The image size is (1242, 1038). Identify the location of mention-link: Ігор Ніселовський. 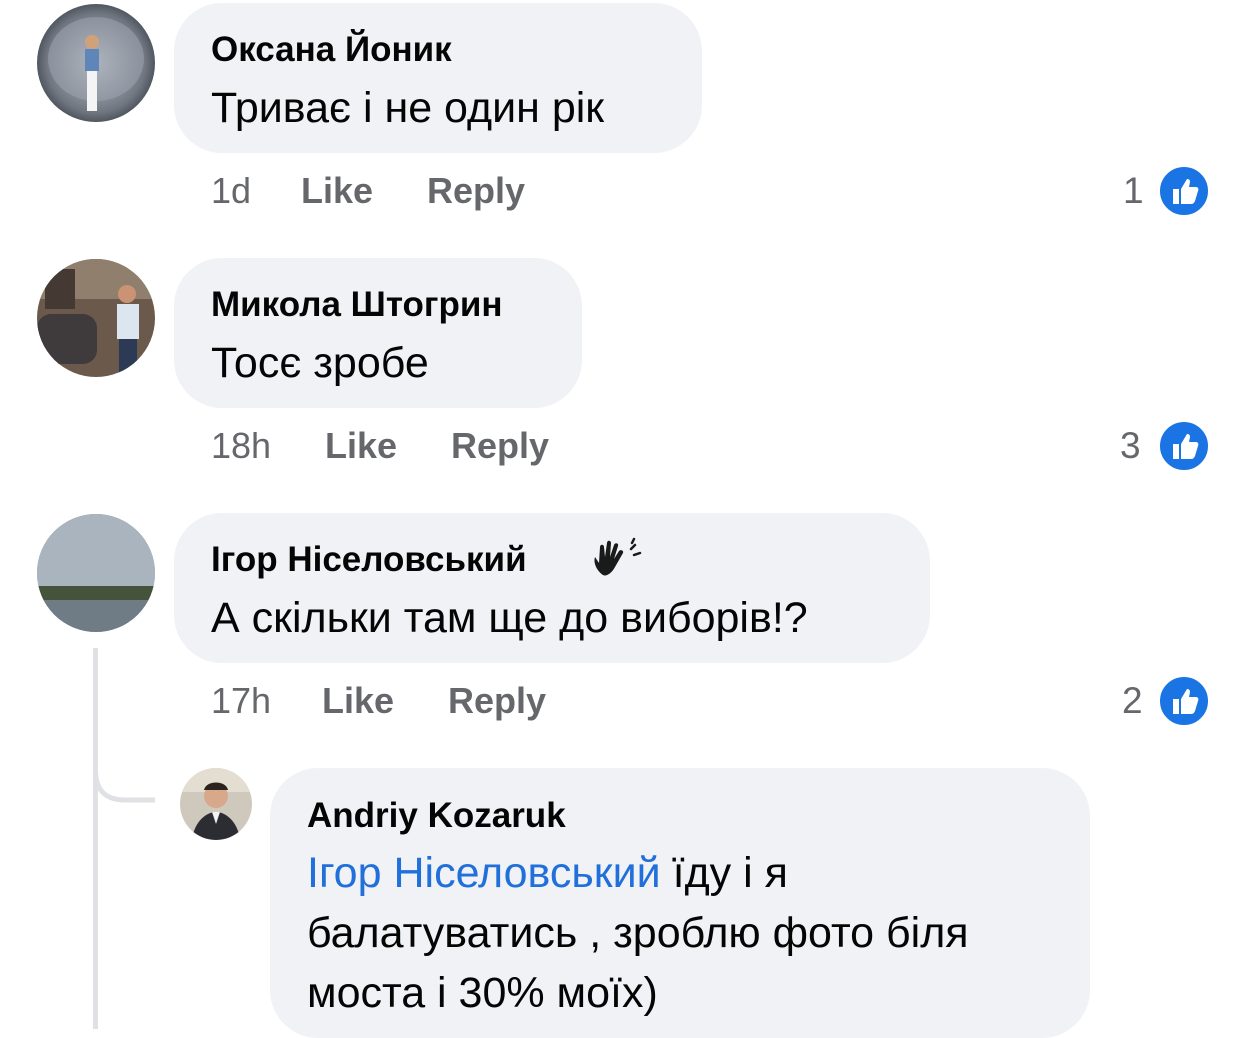
(484, 873).